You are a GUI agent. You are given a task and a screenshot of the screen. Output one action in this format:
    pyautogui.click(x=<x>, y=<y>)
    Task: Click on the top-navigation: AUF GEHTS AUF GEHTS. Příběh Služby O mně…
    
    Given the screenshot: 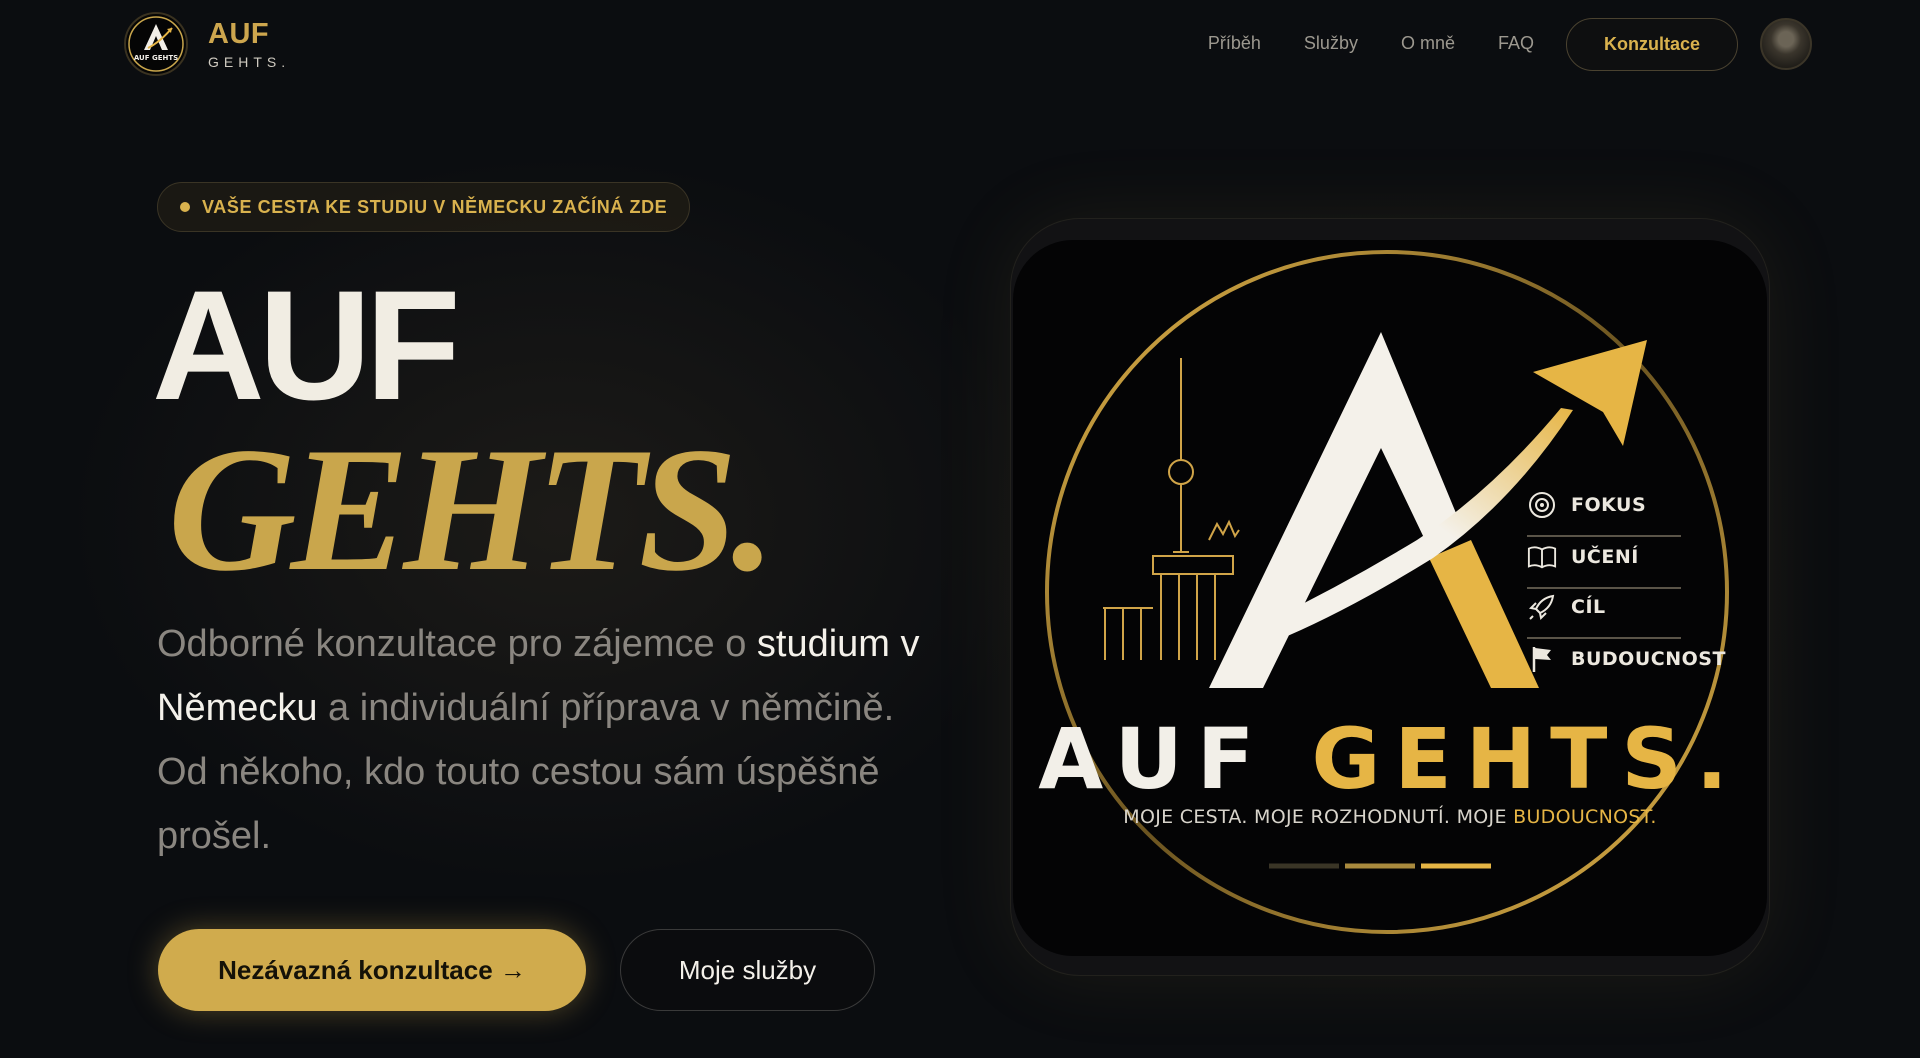 What is the action you would take?
    pyautogui.click(x=960, y=45)
    